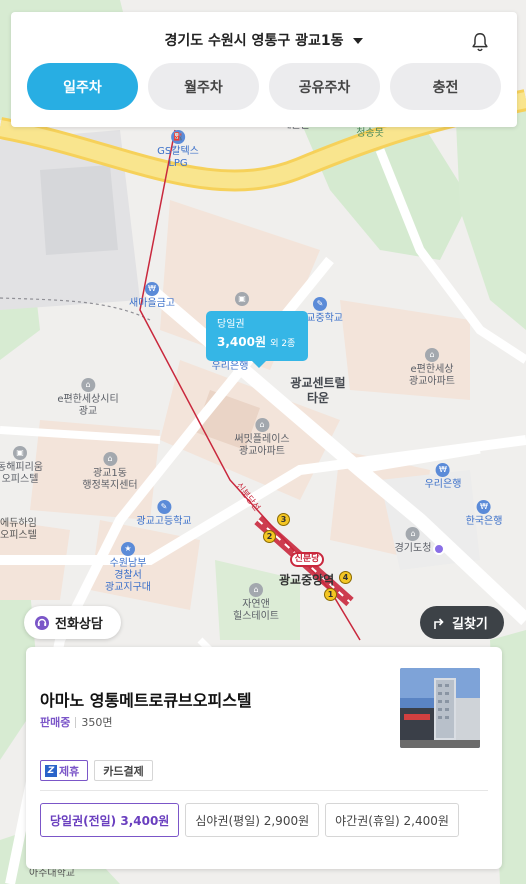 This screenshot has width=526, height=884. I want to click on poi-label: 광교1동 행정복지센터, so click(110, 479).